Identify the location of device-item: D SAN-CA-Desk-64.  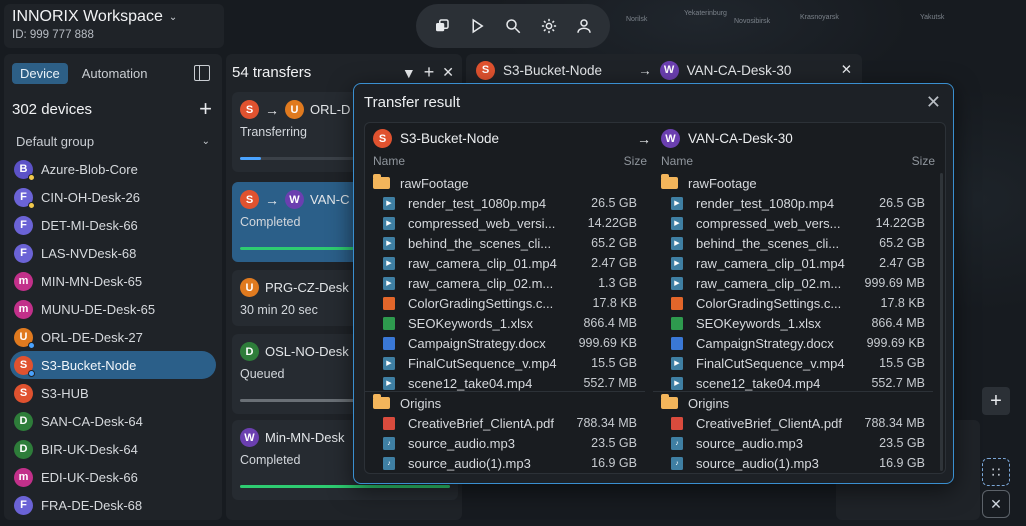
(113, 421).